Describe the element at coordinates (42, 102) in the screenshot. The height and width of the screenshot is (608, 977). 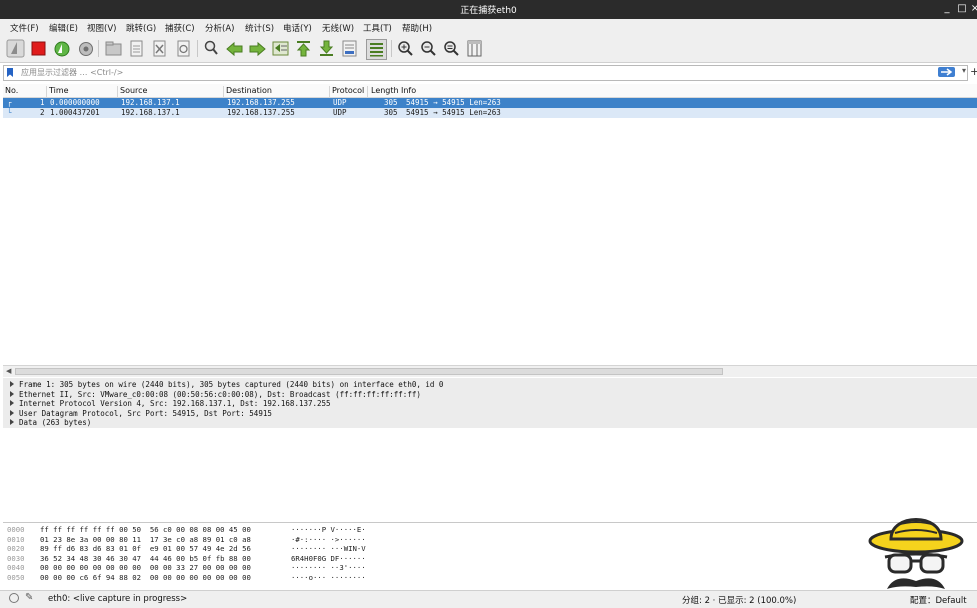
I see `cell-no: 1` at that location.